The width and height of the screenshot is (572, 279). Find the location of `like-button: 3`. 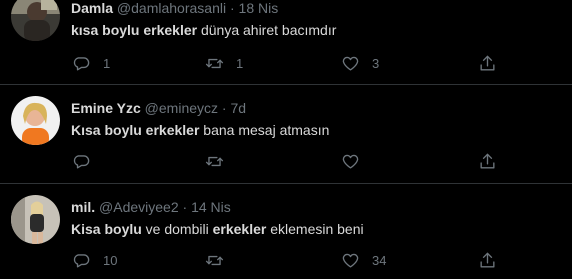

like-button: 3 is located at coordinates (360, 63).